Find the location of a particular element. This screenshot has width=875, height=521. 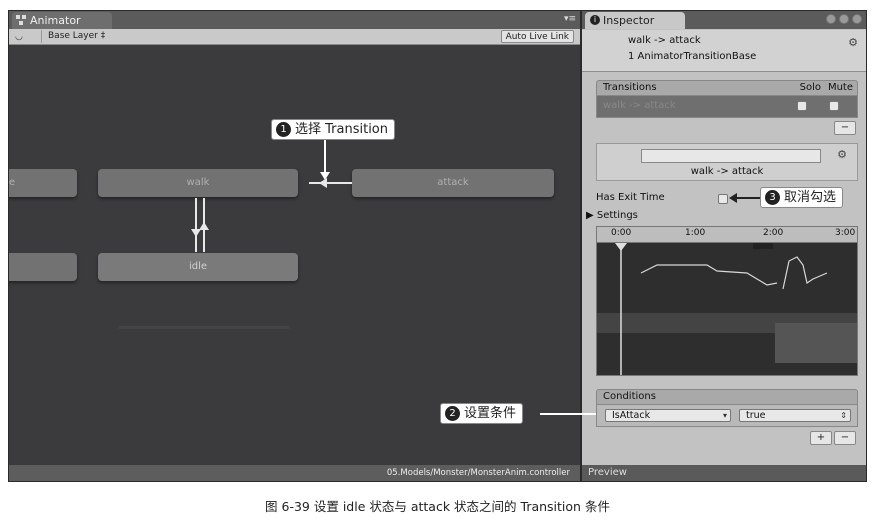

transition-line-walk-attack is located at coordinates (330, 183).